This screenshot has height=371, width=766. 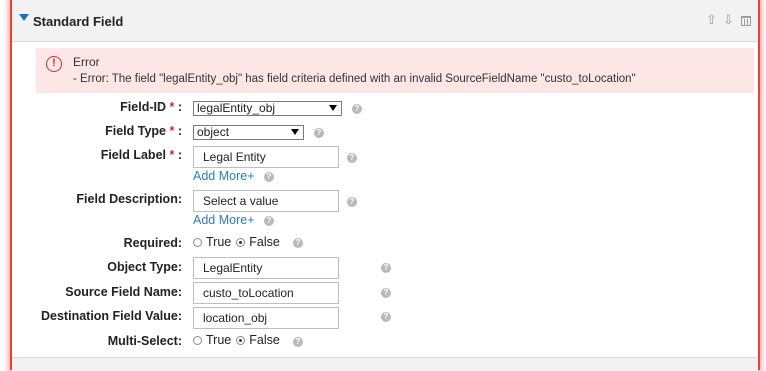 I want to click on destination-field-value-input: location_obj, so click(x=266, y=318).